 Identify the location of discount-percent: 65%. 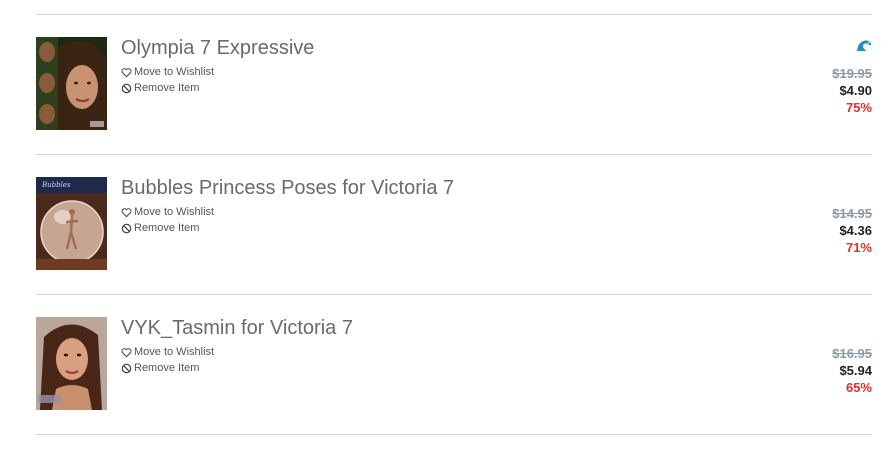
(858, 387).